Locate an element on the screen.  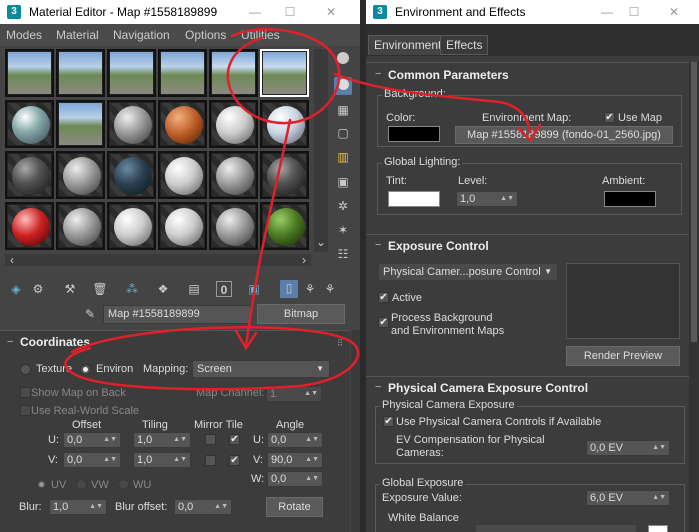
background-color-swatch is located at coordinates (414, 134).